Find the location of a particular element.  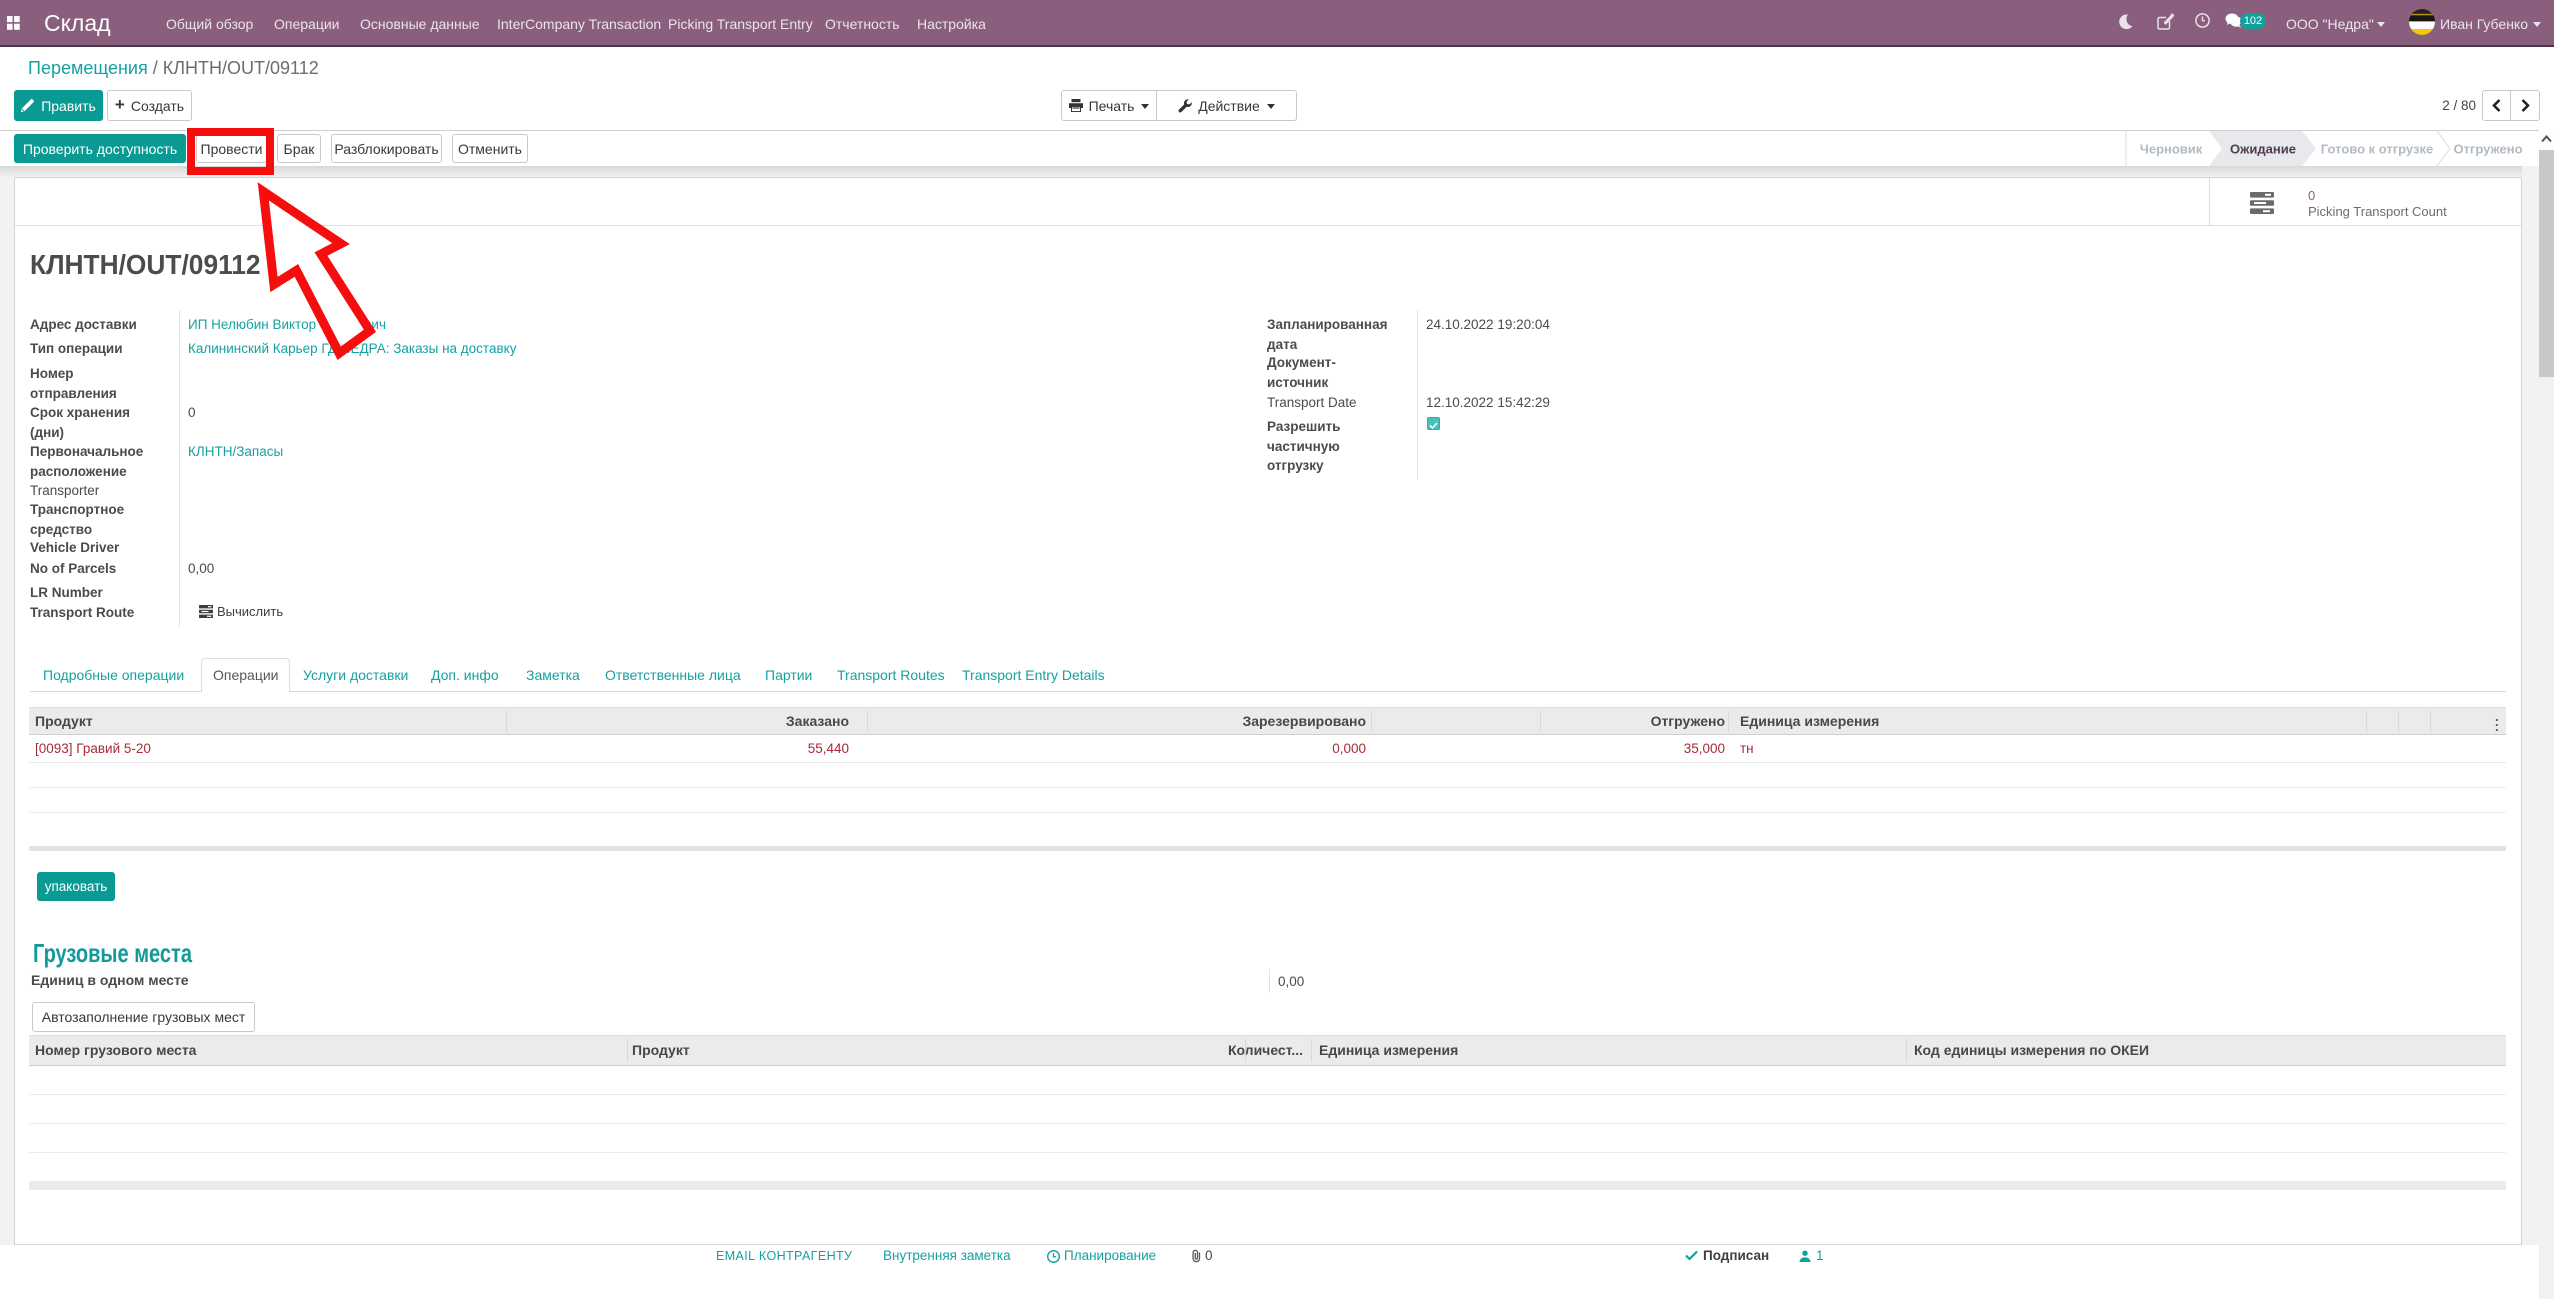

svg-text: Отгружено is located at coordinates (2487, 149).